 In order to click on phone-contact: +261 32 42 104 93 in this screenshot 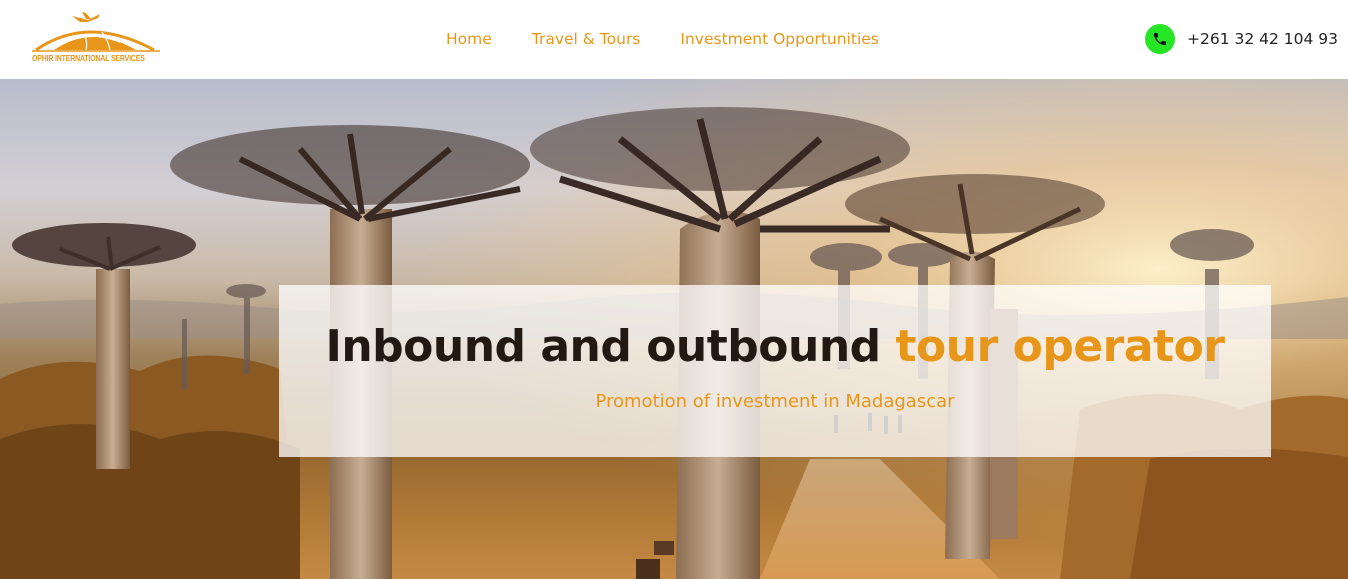, I will do `click(1241, 39)`.